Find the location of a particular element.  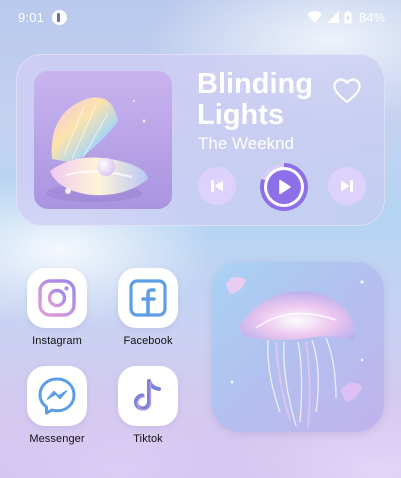

battery-percent: 84% is located at coordinates (371, 17).